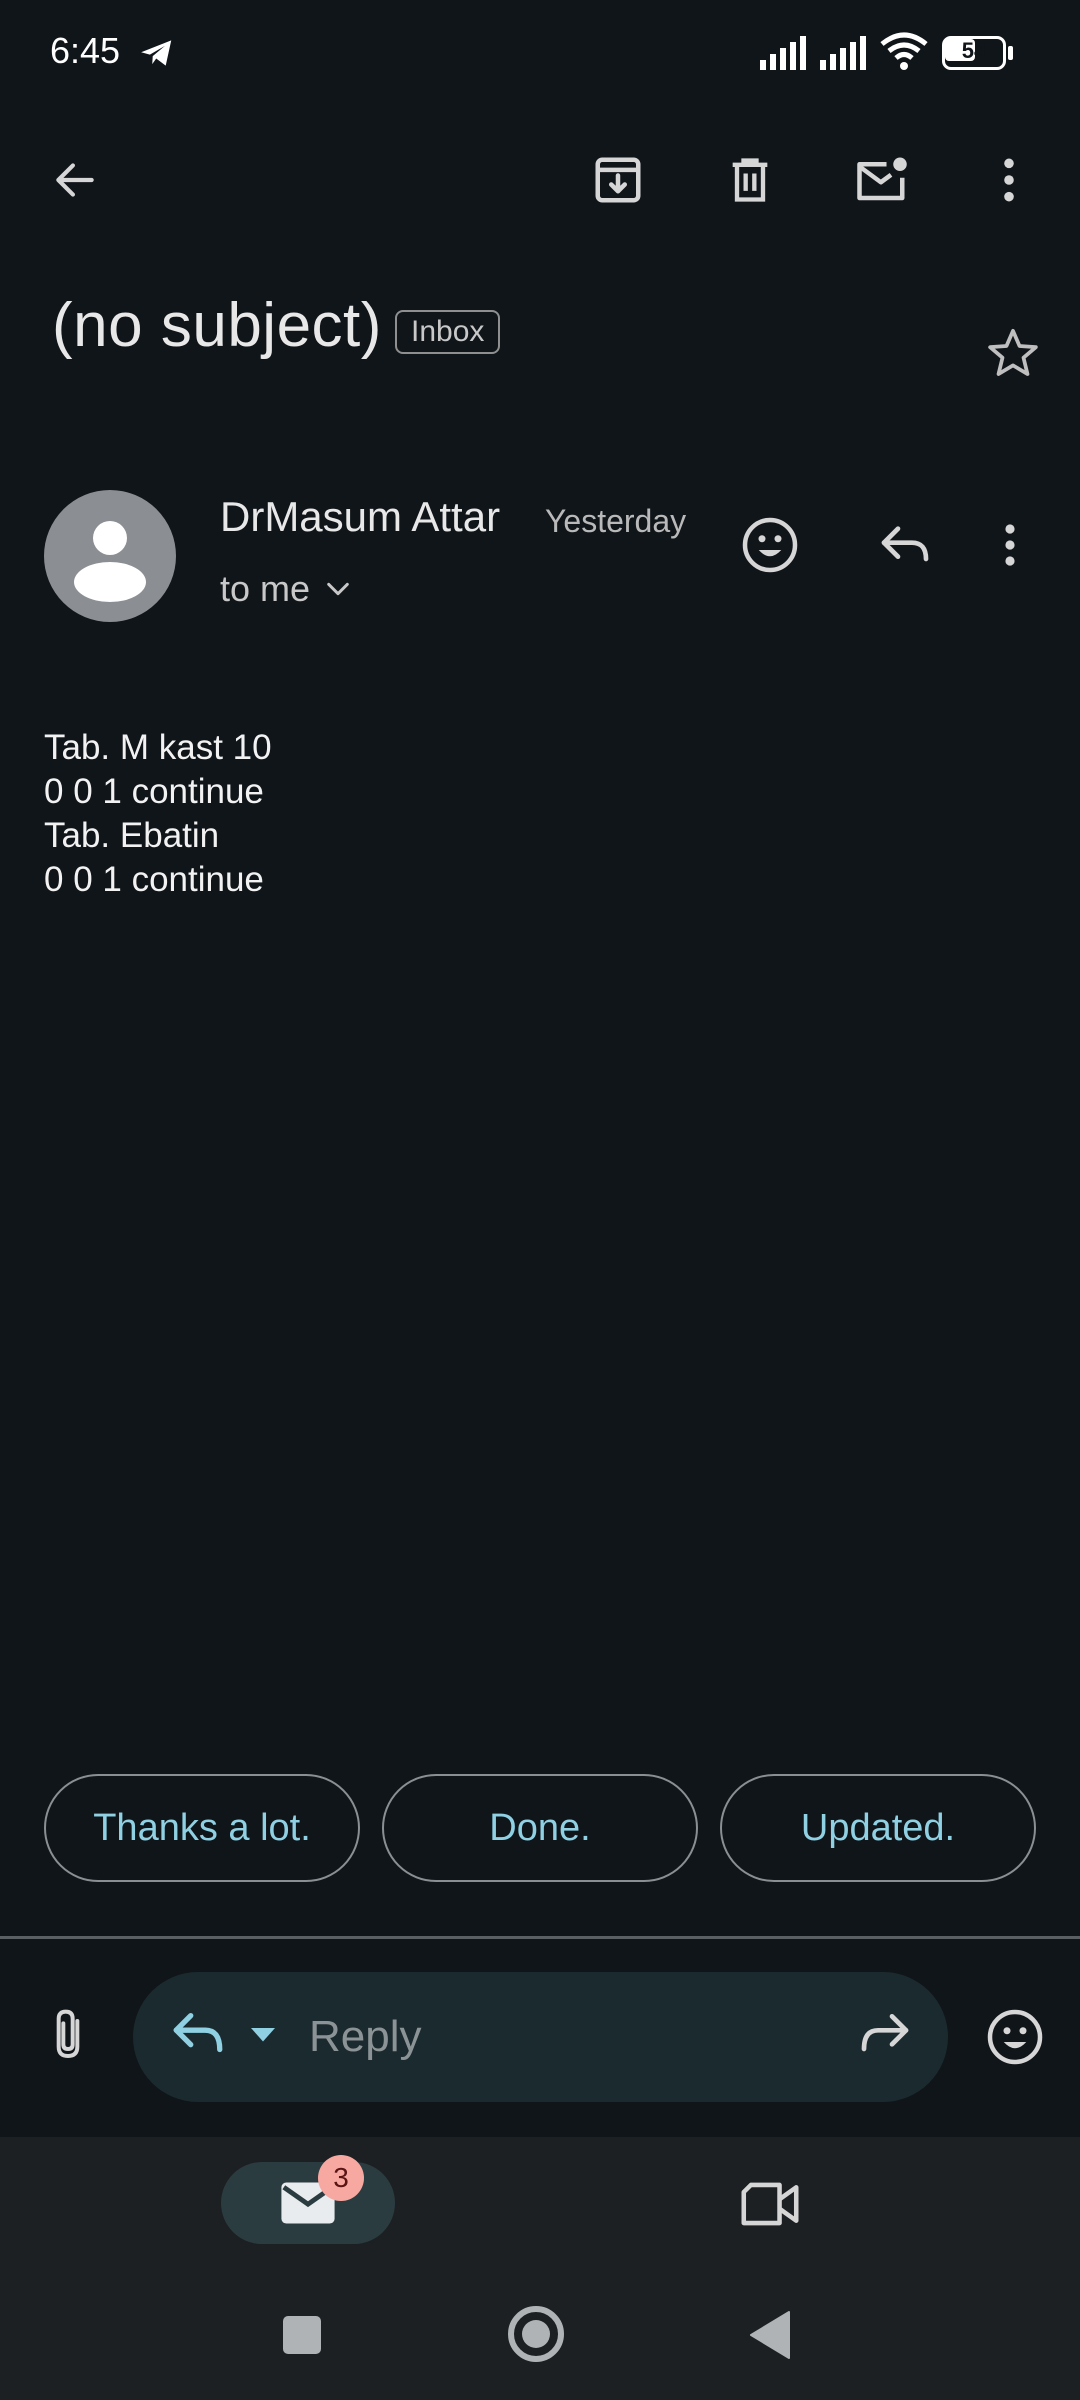  I want to click on back-arrow-icon, so click(75, 180).